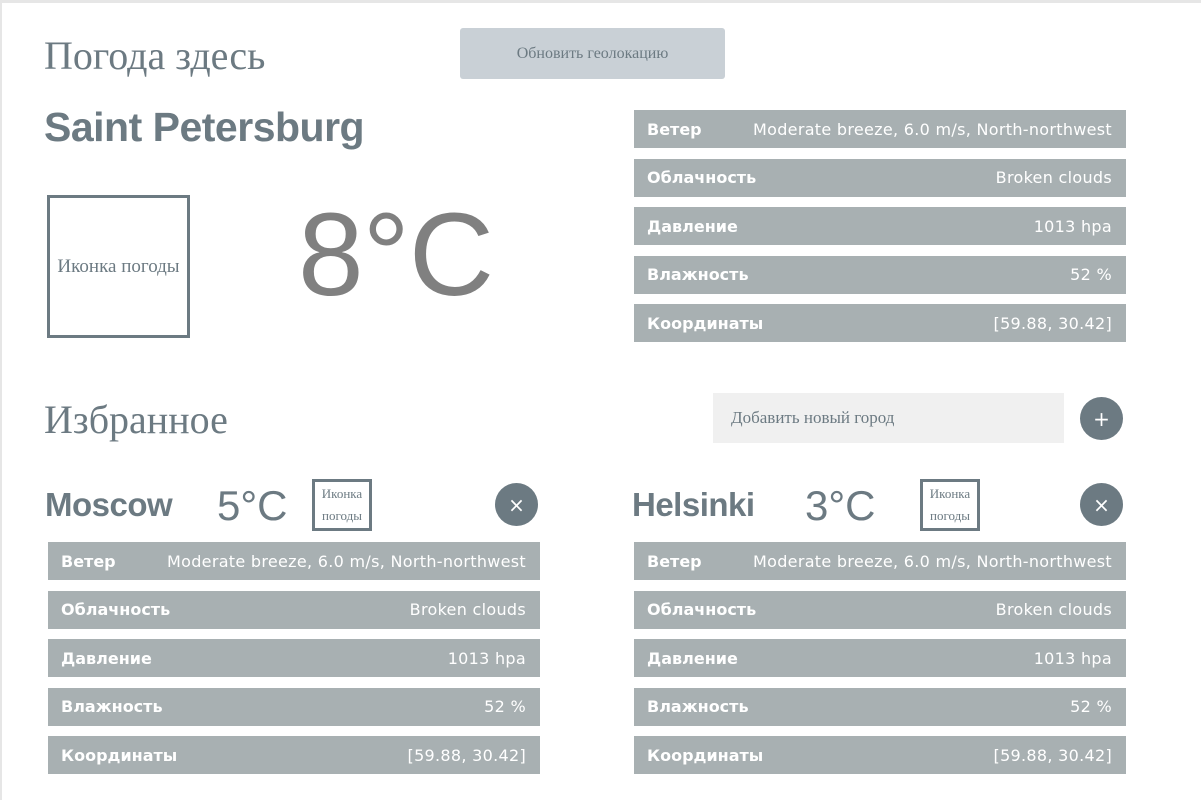 This screenshot has width=1201, height=800. Describe the element at coordinates (888, 418) in the screenshot. I see `add-city-input` at that location.